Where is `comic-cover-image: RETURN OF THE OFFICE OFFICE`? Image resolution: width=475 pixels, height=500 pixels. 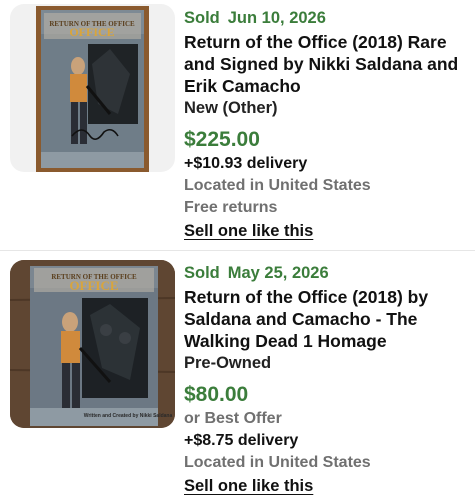
comic-cover-image: RETURN OF THE OFFICE OFFICE is located at coordinates (92, 89).